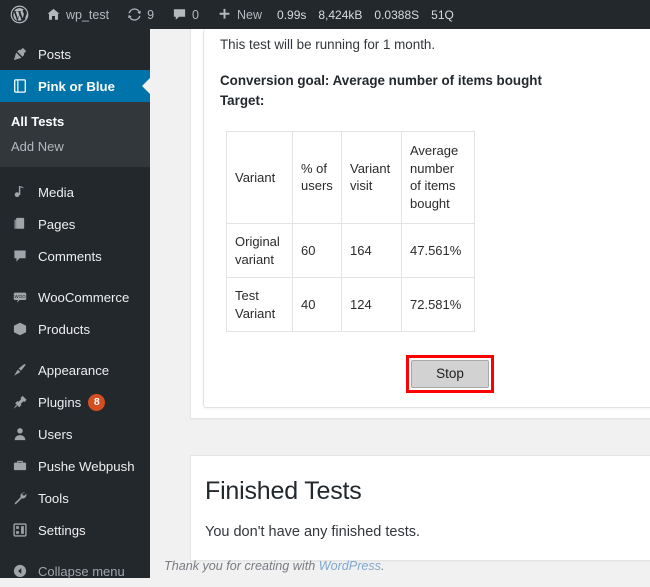 The width and height of the screenshot is (650, 587). I want to click on admin-footer: Thank you for creating with WordPress., so click(274, 566).